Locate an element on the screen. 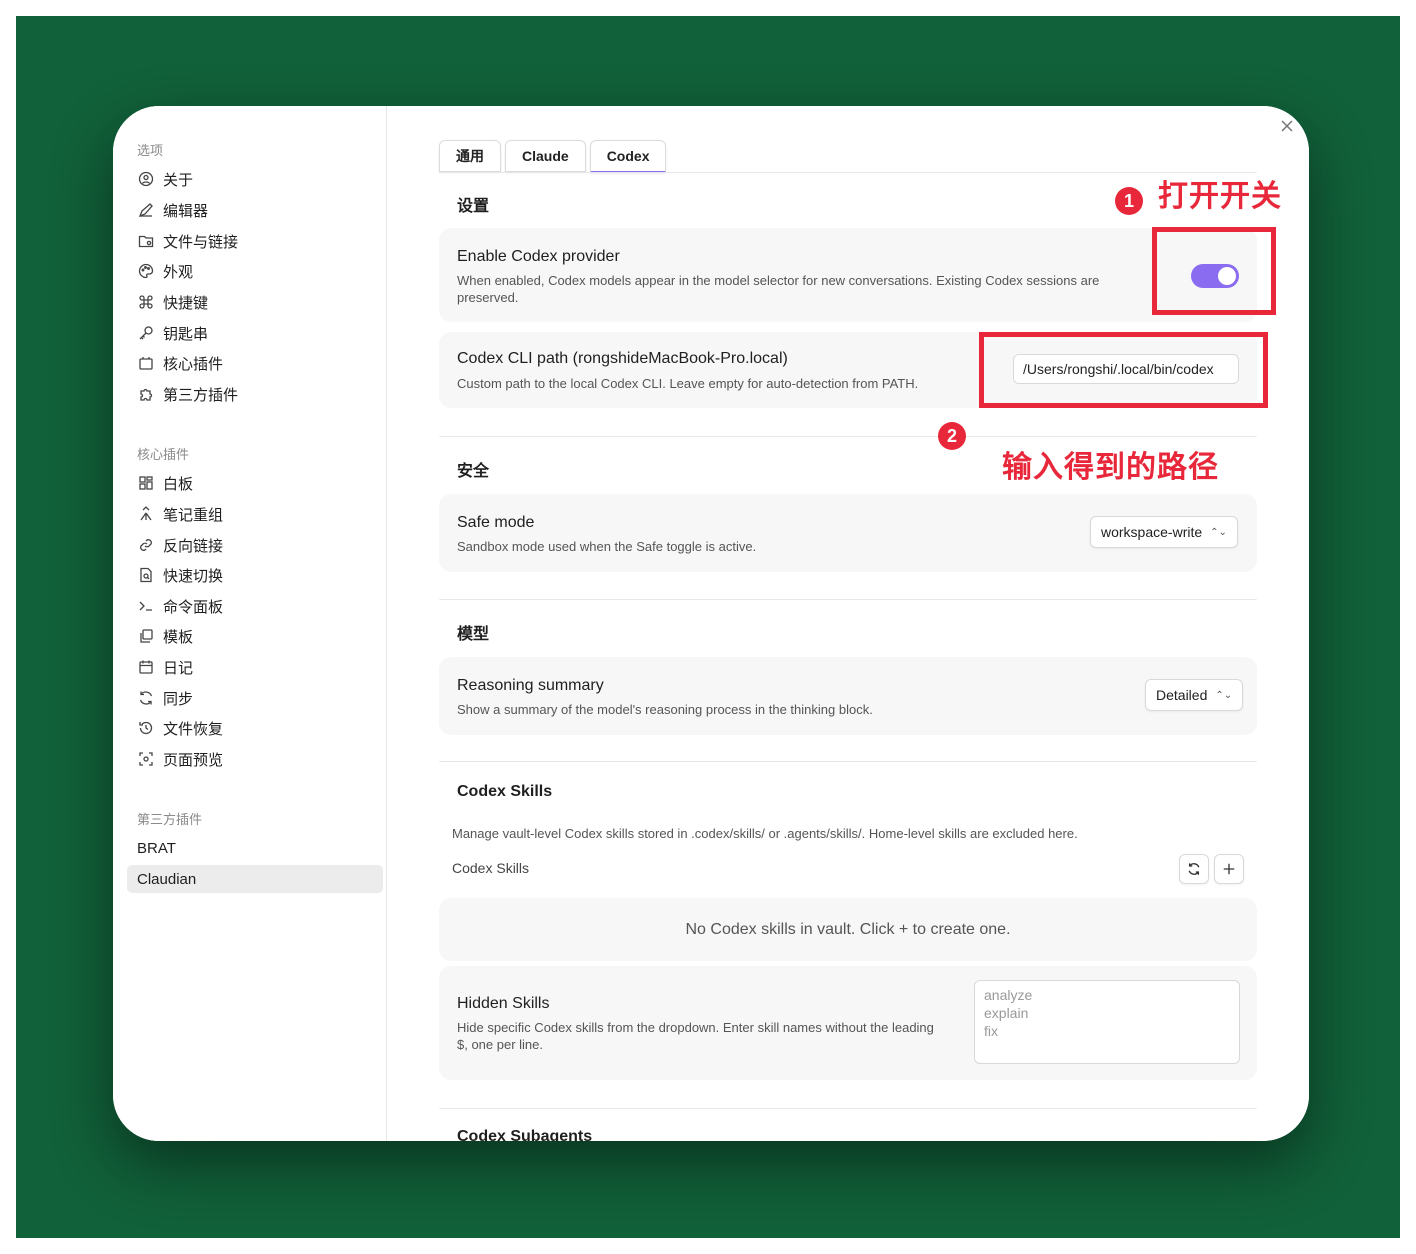  sidebar-item-editor: 编辑器 is located at coordinates (250, 210).